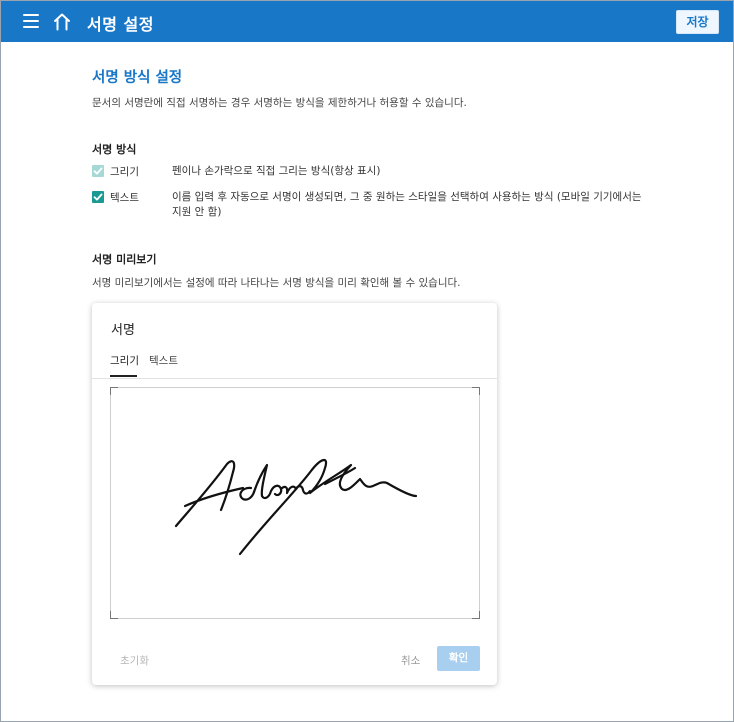 The image size is (734, 722). I want to click on cancel-button: 취소, so click(410, 660).